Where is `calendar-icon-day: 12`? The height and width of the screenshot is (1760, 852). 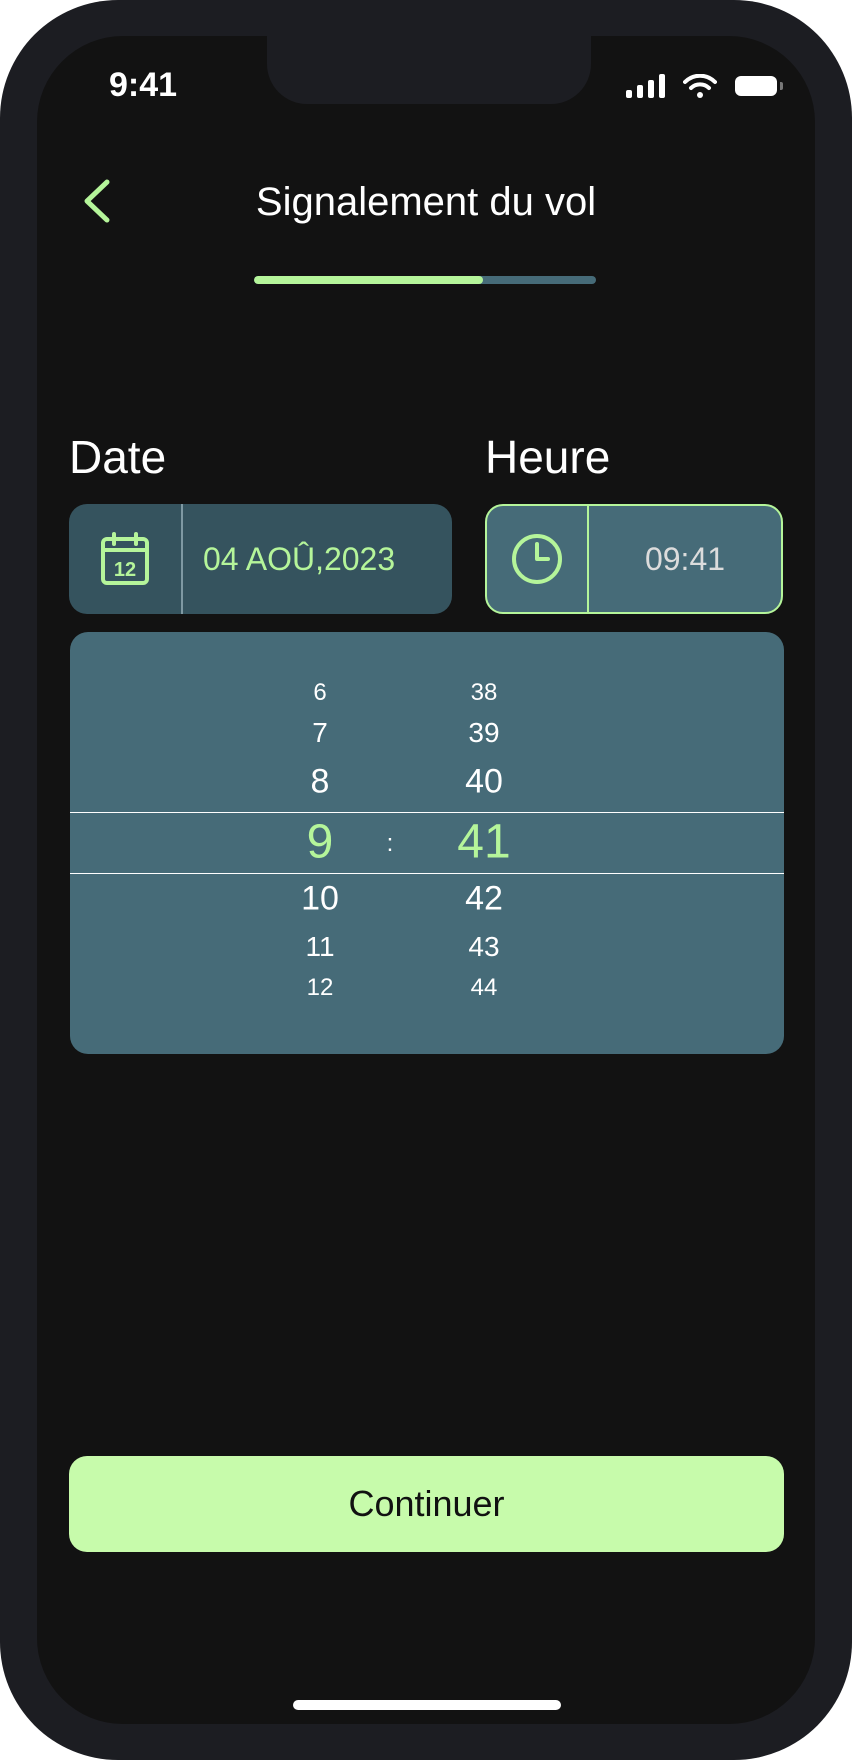
calendar-icon-day: 12 is located at coordinates (125, 570).